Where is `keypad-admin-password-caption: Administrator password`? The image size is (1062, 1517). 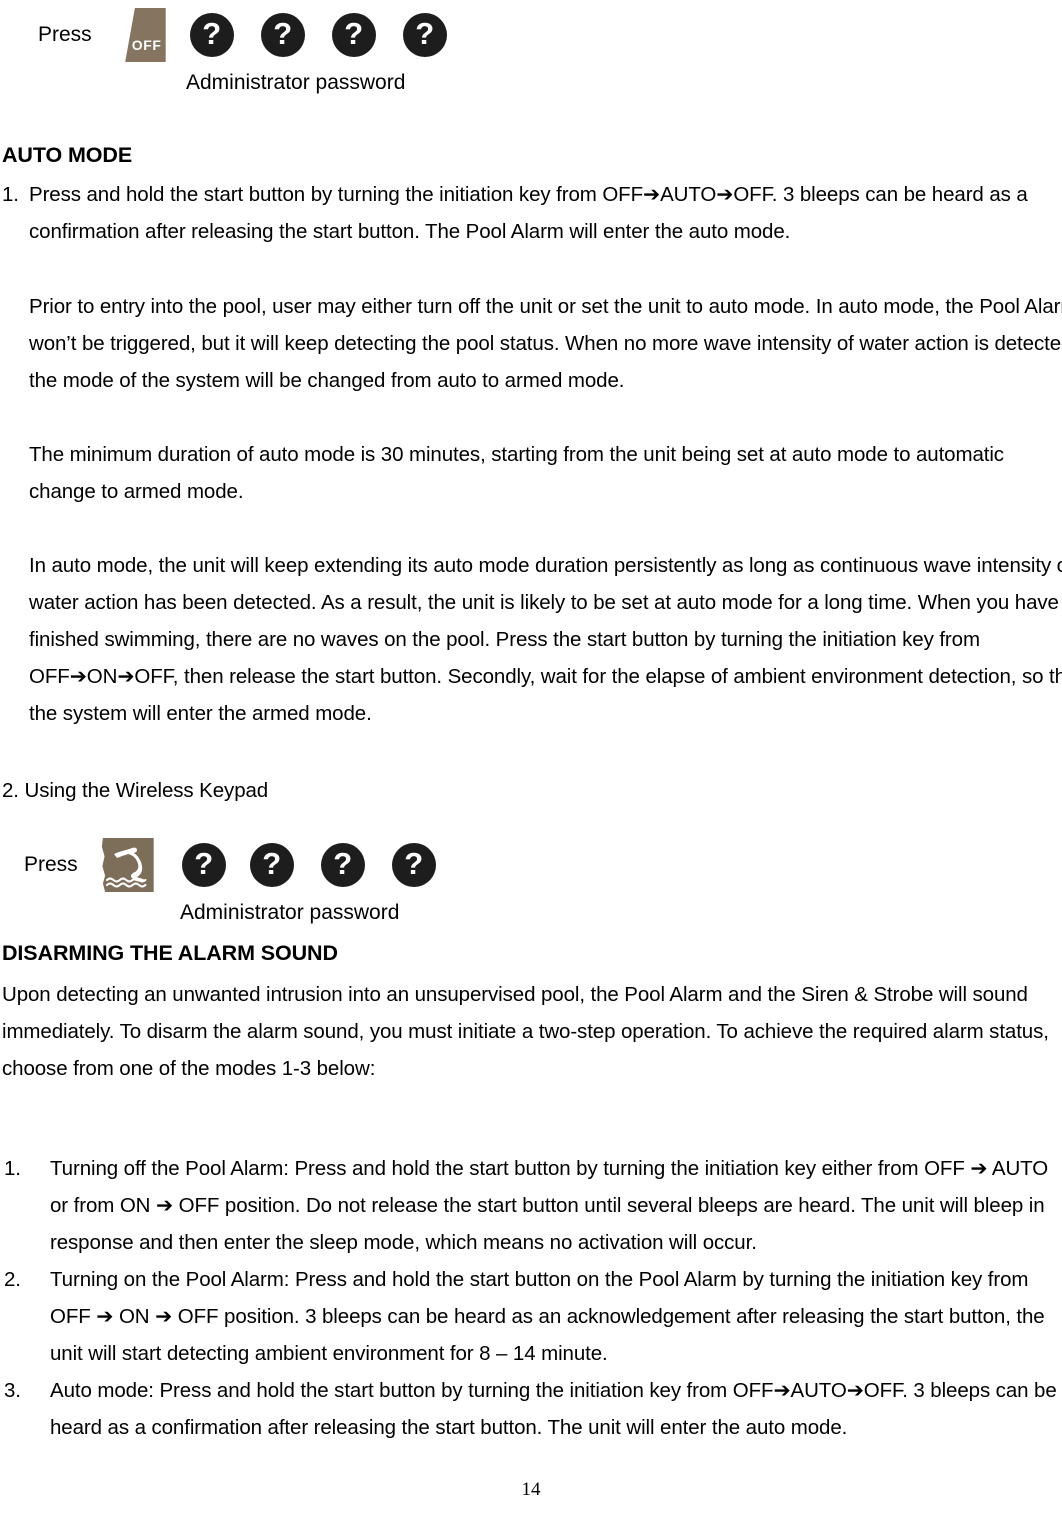 keypad-admin-password-caption: Administrator password is located at coordinates (290, 912).